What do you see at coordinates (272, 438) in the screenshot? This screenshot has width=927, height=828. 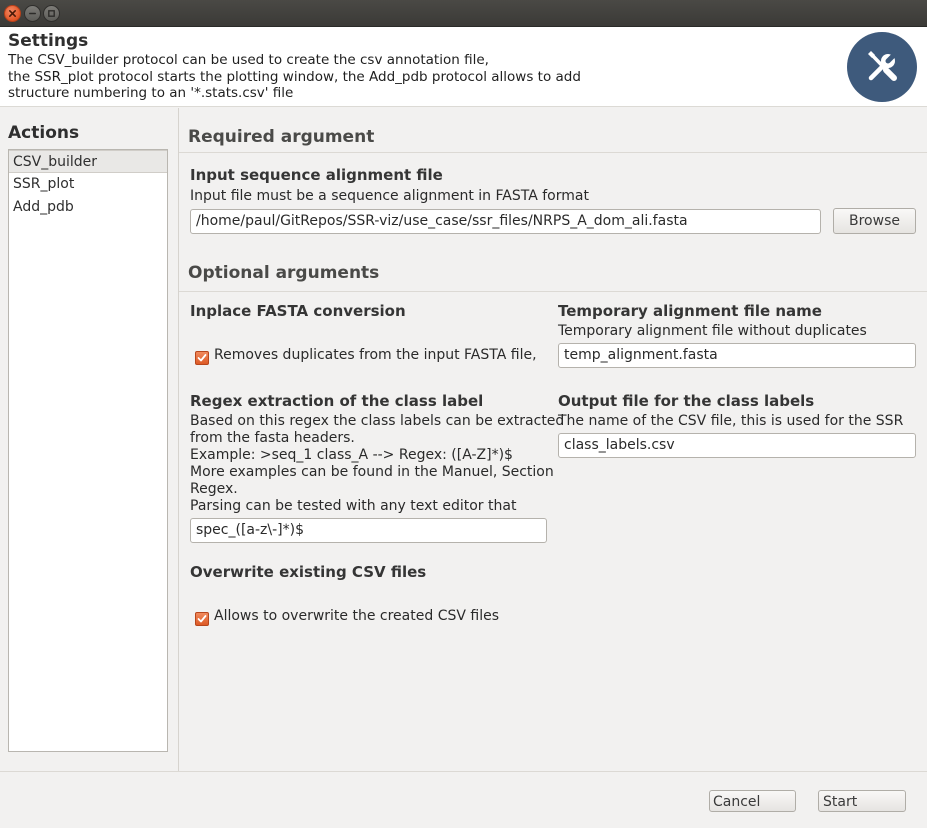 I see `regex-description-line: from the fasta headers.` at bounding box center [272, 438].